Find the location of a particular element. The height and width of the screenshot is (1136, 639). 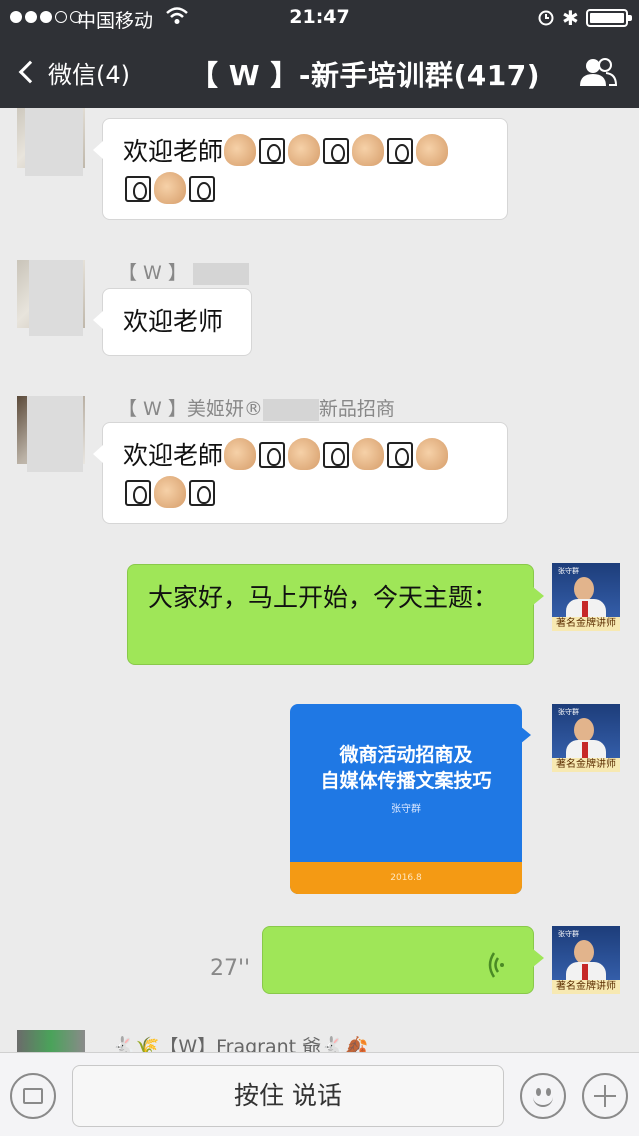

image-footer: 2016.8 is located at coordinates (406, 878).